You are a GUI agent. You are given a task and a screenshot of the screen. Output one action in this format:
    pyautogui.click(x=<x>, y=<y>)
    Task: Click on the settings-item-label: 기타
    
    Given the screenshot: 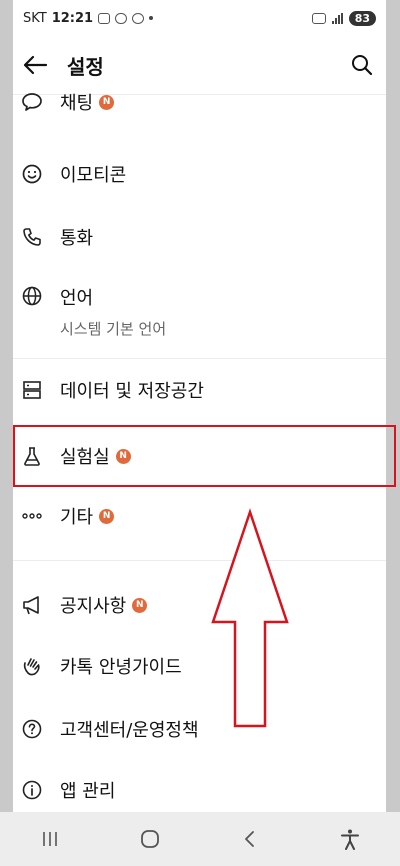 What is the action you would take?
    pyautogui.click(x=77, y=517)
    